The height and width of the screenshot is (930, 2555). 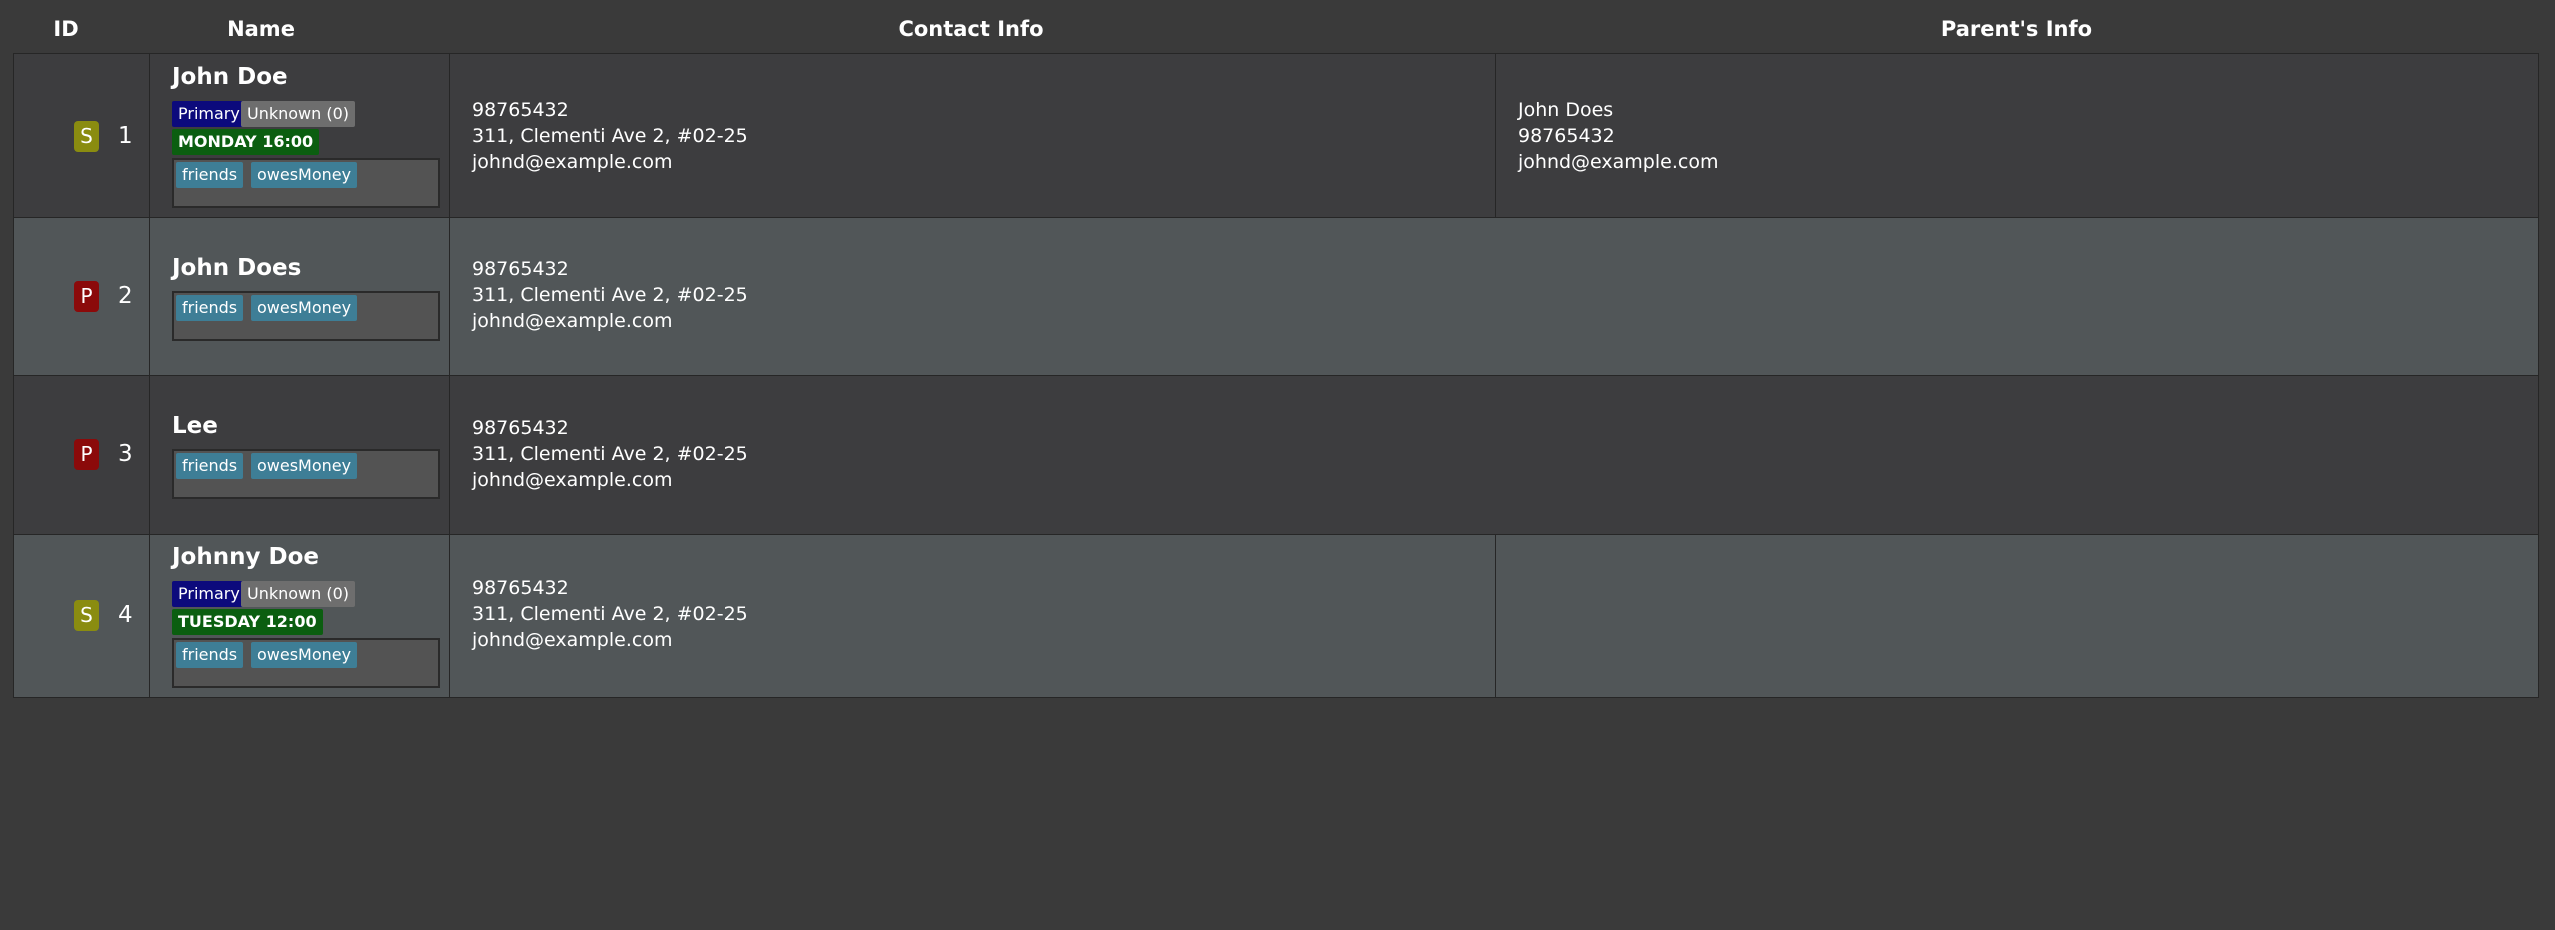 I want to click on id-cell: S 1, so click(x=81, y=135).